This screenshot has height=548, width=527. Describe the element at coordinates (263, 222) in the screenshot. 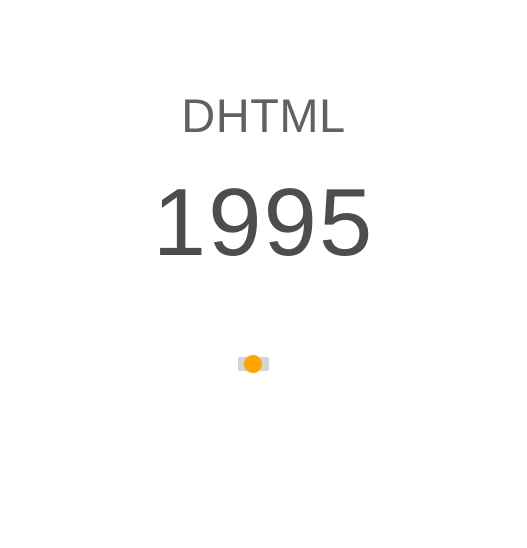

I see `year-label: 1995` at that location.